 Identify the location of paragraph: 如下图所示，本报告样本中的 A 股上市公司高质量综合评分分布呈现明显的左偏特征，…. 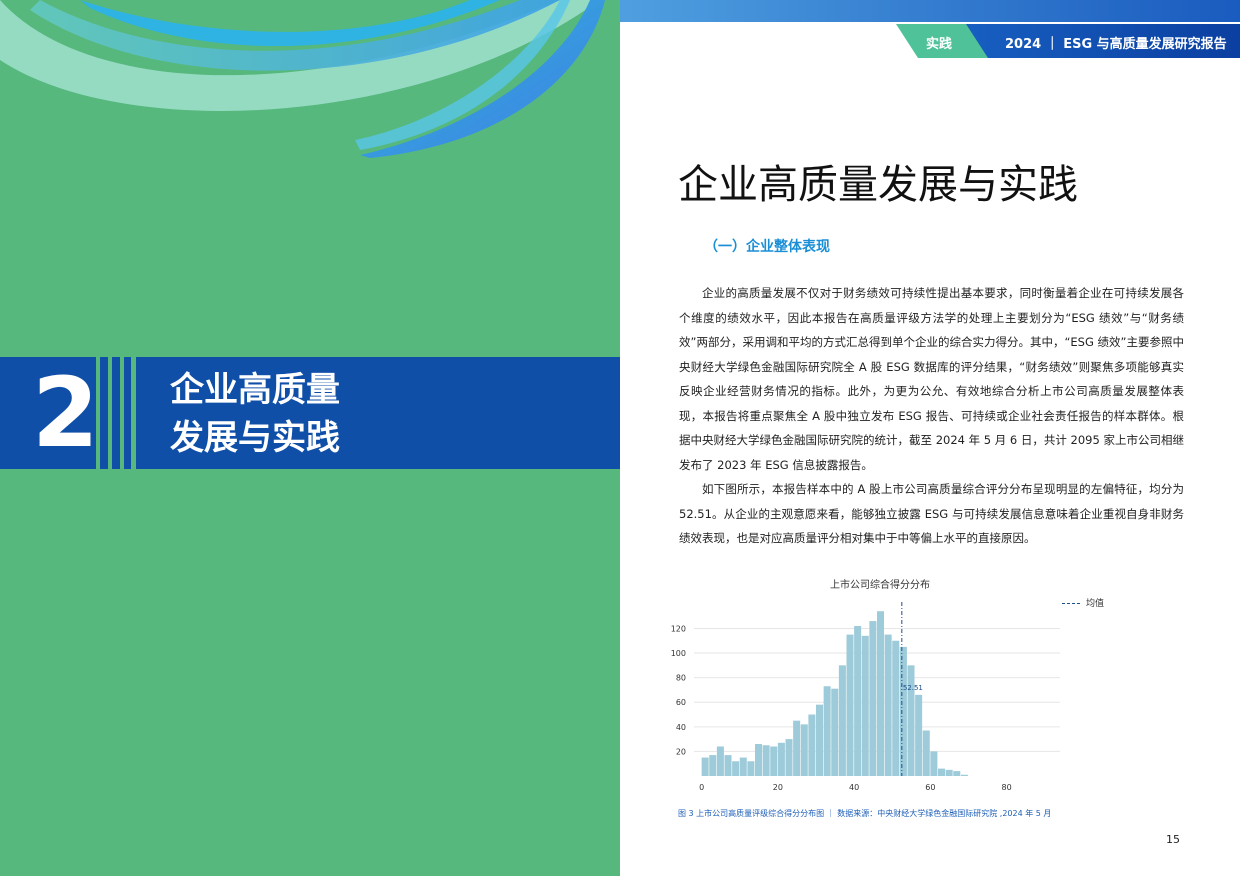
(931, 513).